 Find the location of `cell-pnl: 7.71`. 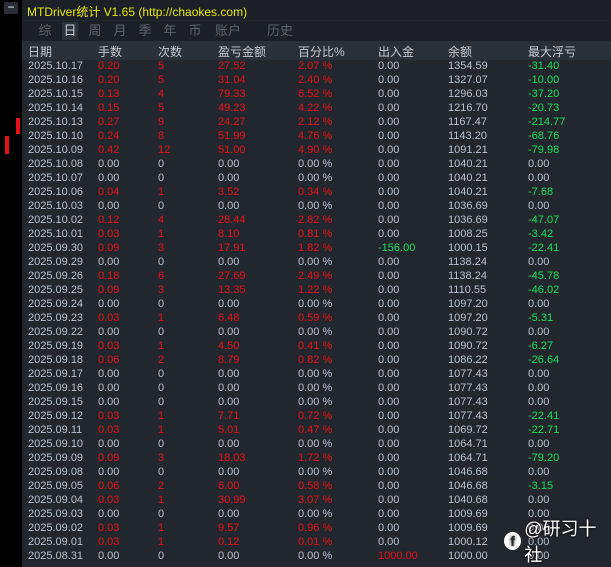

cell-pnl: 7.71 is located at coordinates (229, 416).